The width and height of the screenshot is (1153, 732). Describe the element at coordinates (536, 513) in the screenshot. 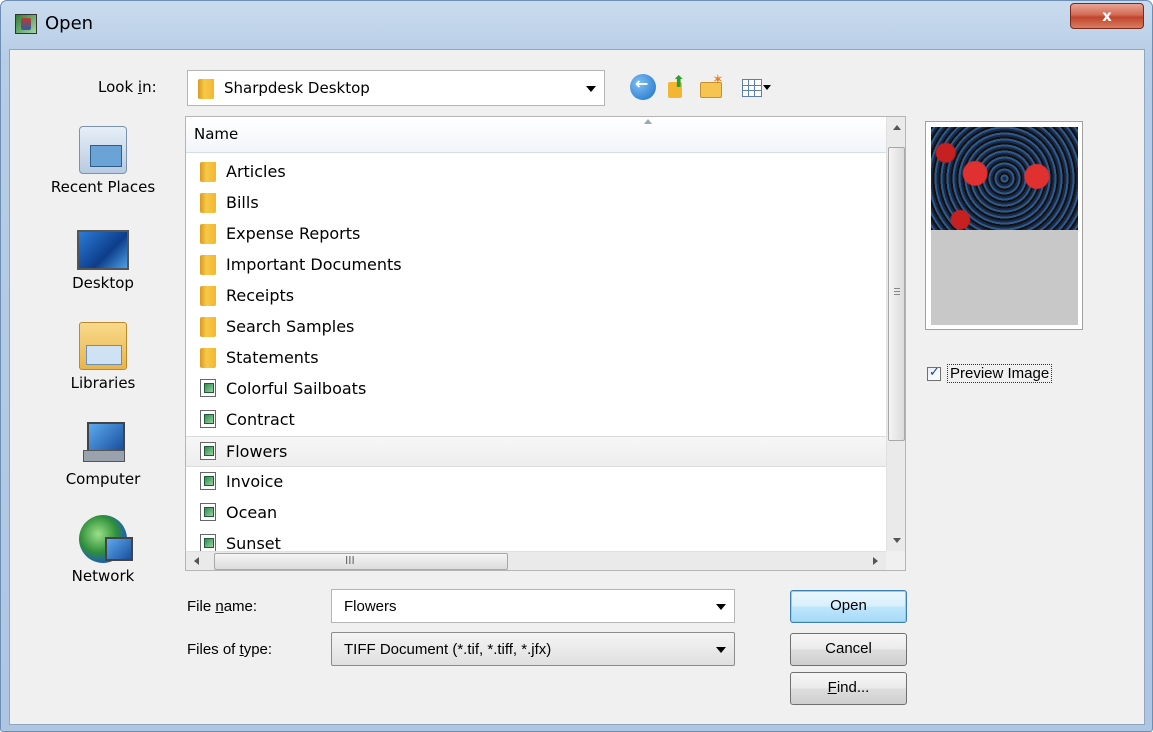

I see `file-list-item: Ocean` at that location.